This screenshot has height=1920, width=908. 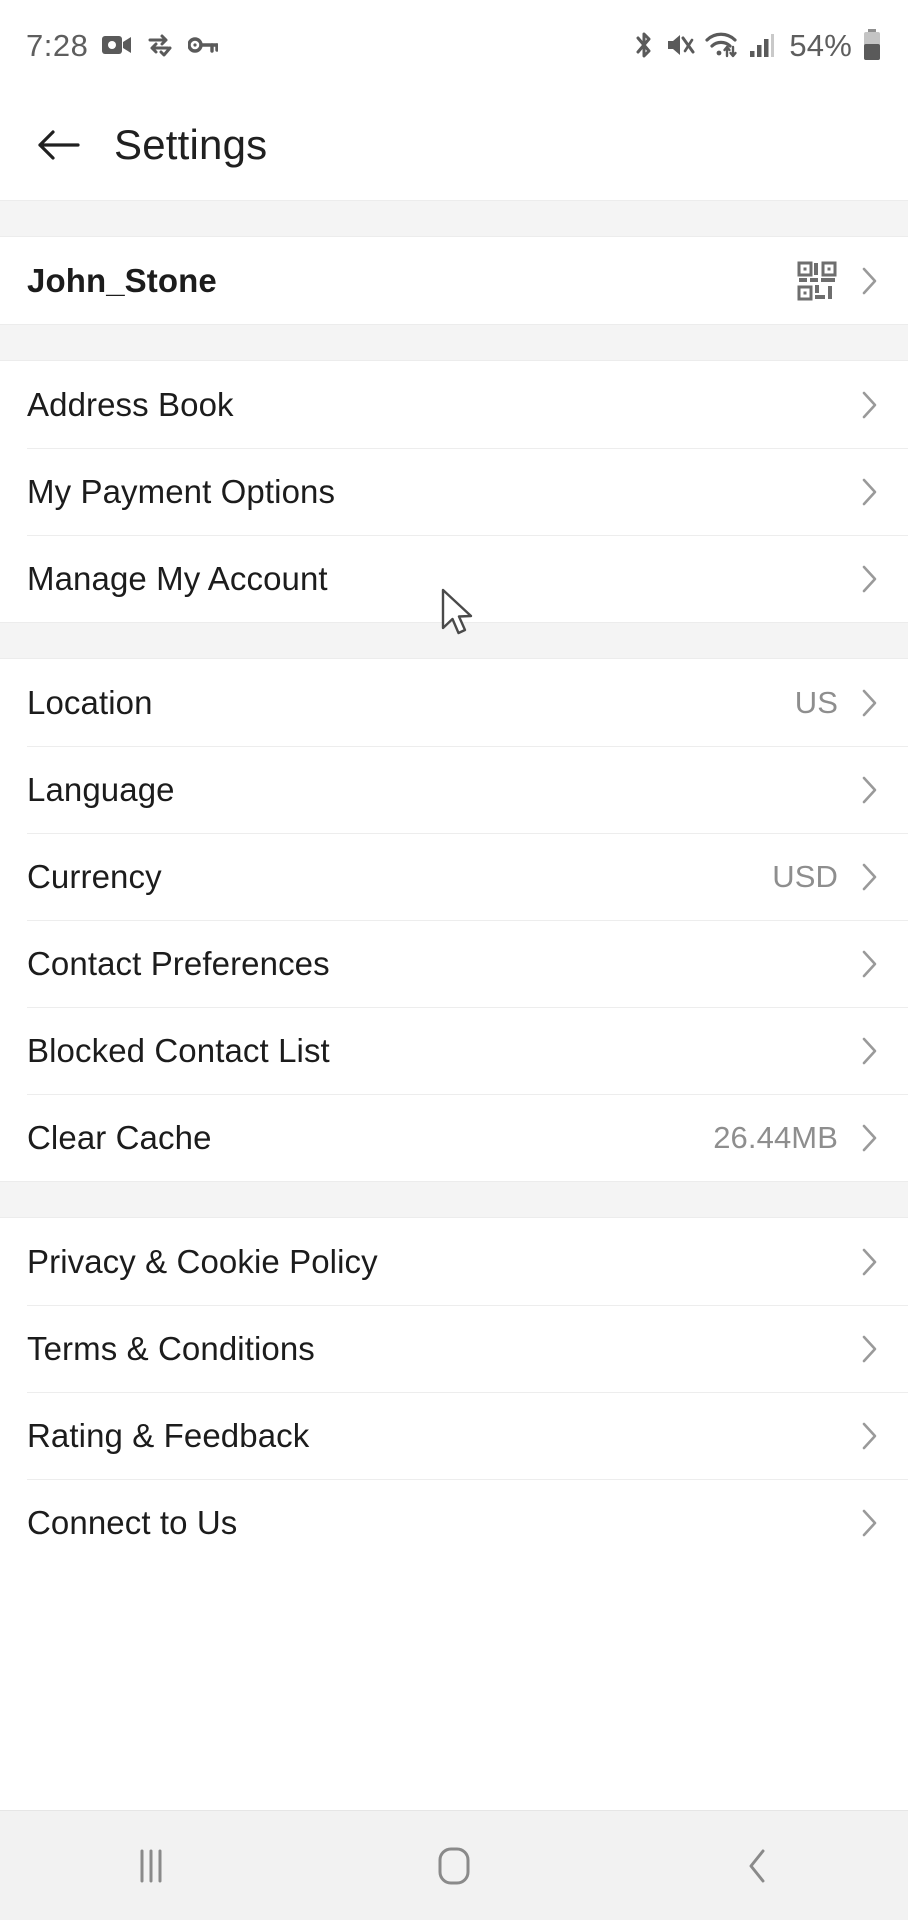 I want to click on row-label: Location, so click(x=90, y=702).